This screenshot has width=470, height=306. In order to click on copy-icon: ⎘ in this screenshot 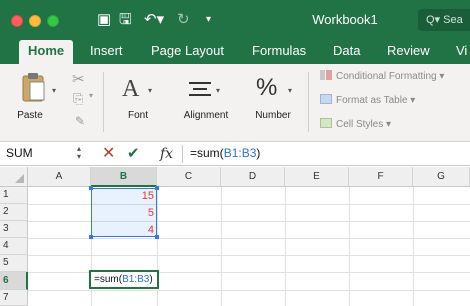, I will do `click(78, 99)`.